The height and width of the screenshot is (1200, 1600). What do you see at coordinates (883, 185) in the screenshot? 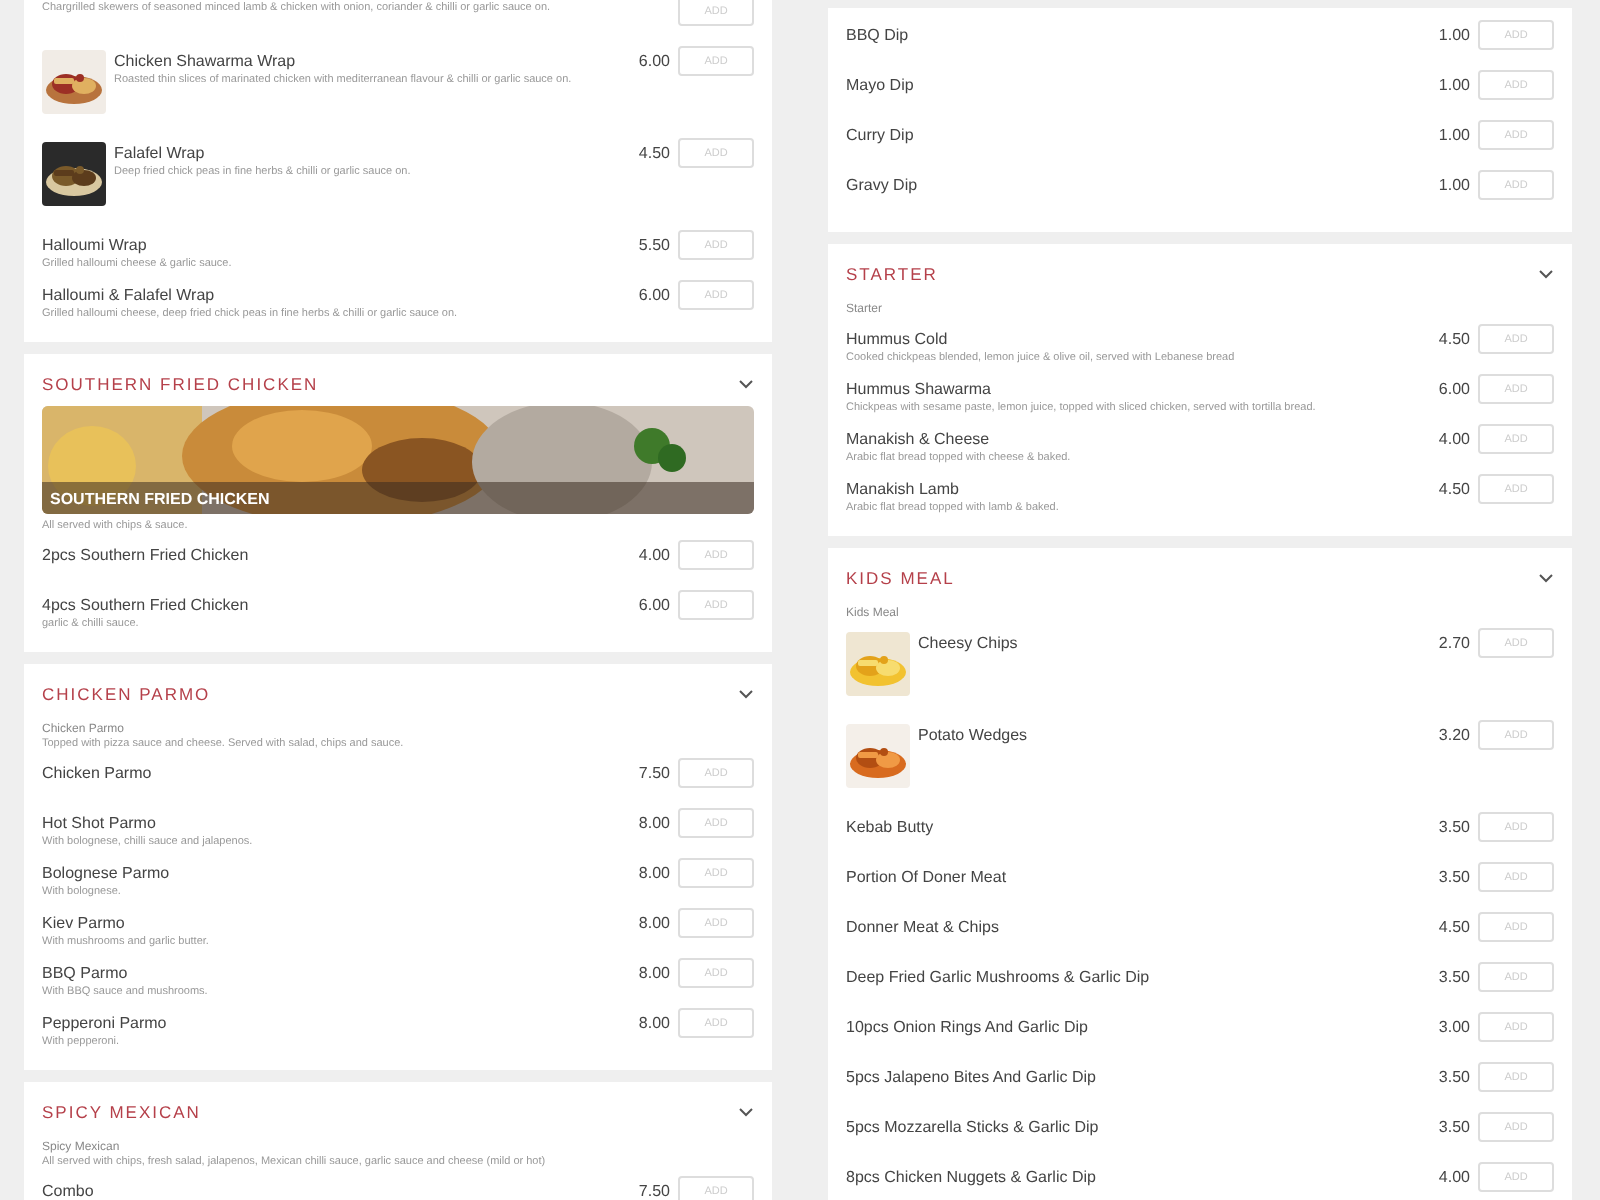
I see `item-name: Gravy Dip` at bounding box center [883, 185].